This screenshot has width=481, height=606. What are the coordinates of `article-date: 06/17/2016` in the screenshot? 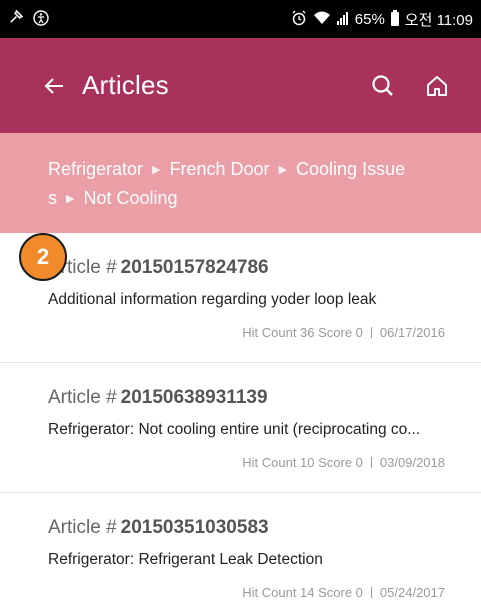 It's located at (412, 332).